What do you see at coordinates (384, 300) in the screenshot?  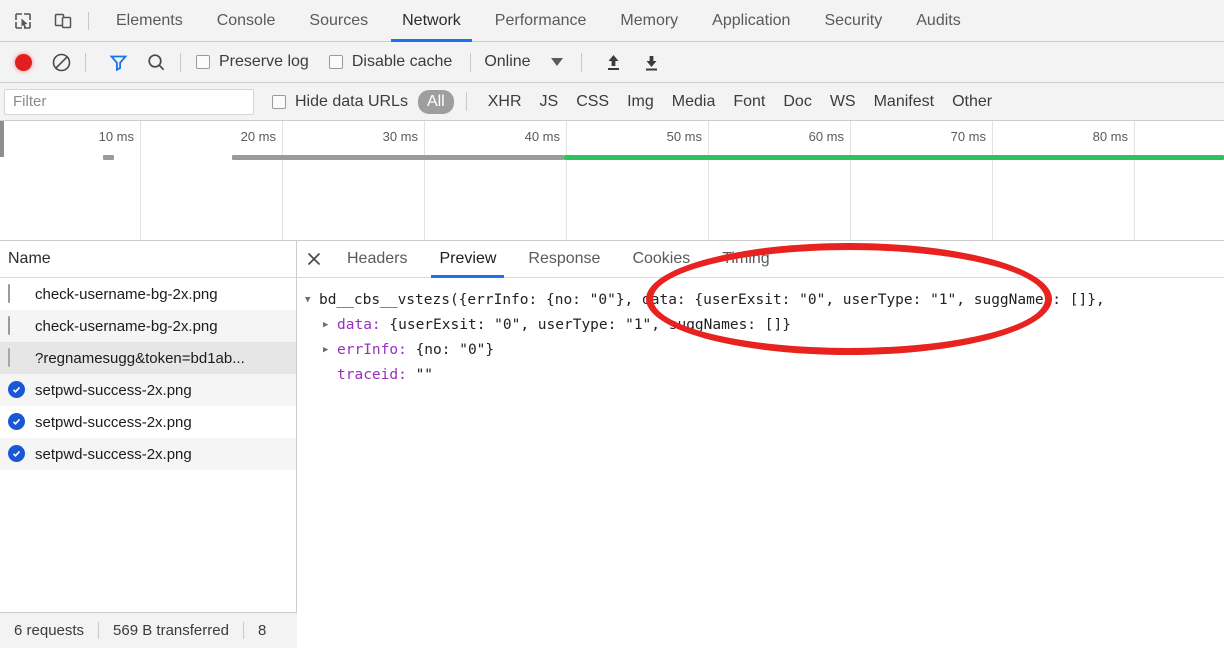 I see `jsonp-callback-name: bd__cbs__vstezs` at bounding box center [384, 300].